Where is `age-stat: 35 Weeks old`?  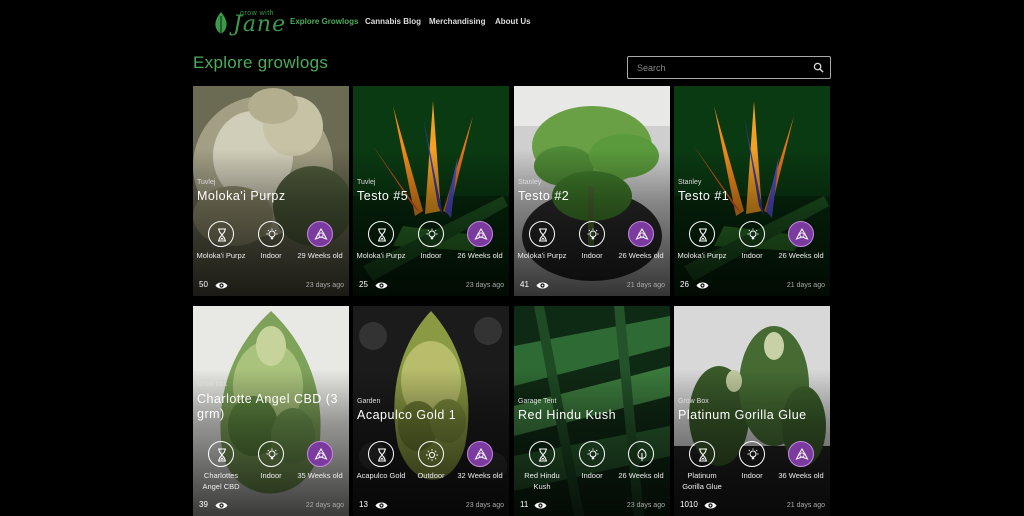 age-stat: 35 Weeks old is located at coordinates (320, 461).